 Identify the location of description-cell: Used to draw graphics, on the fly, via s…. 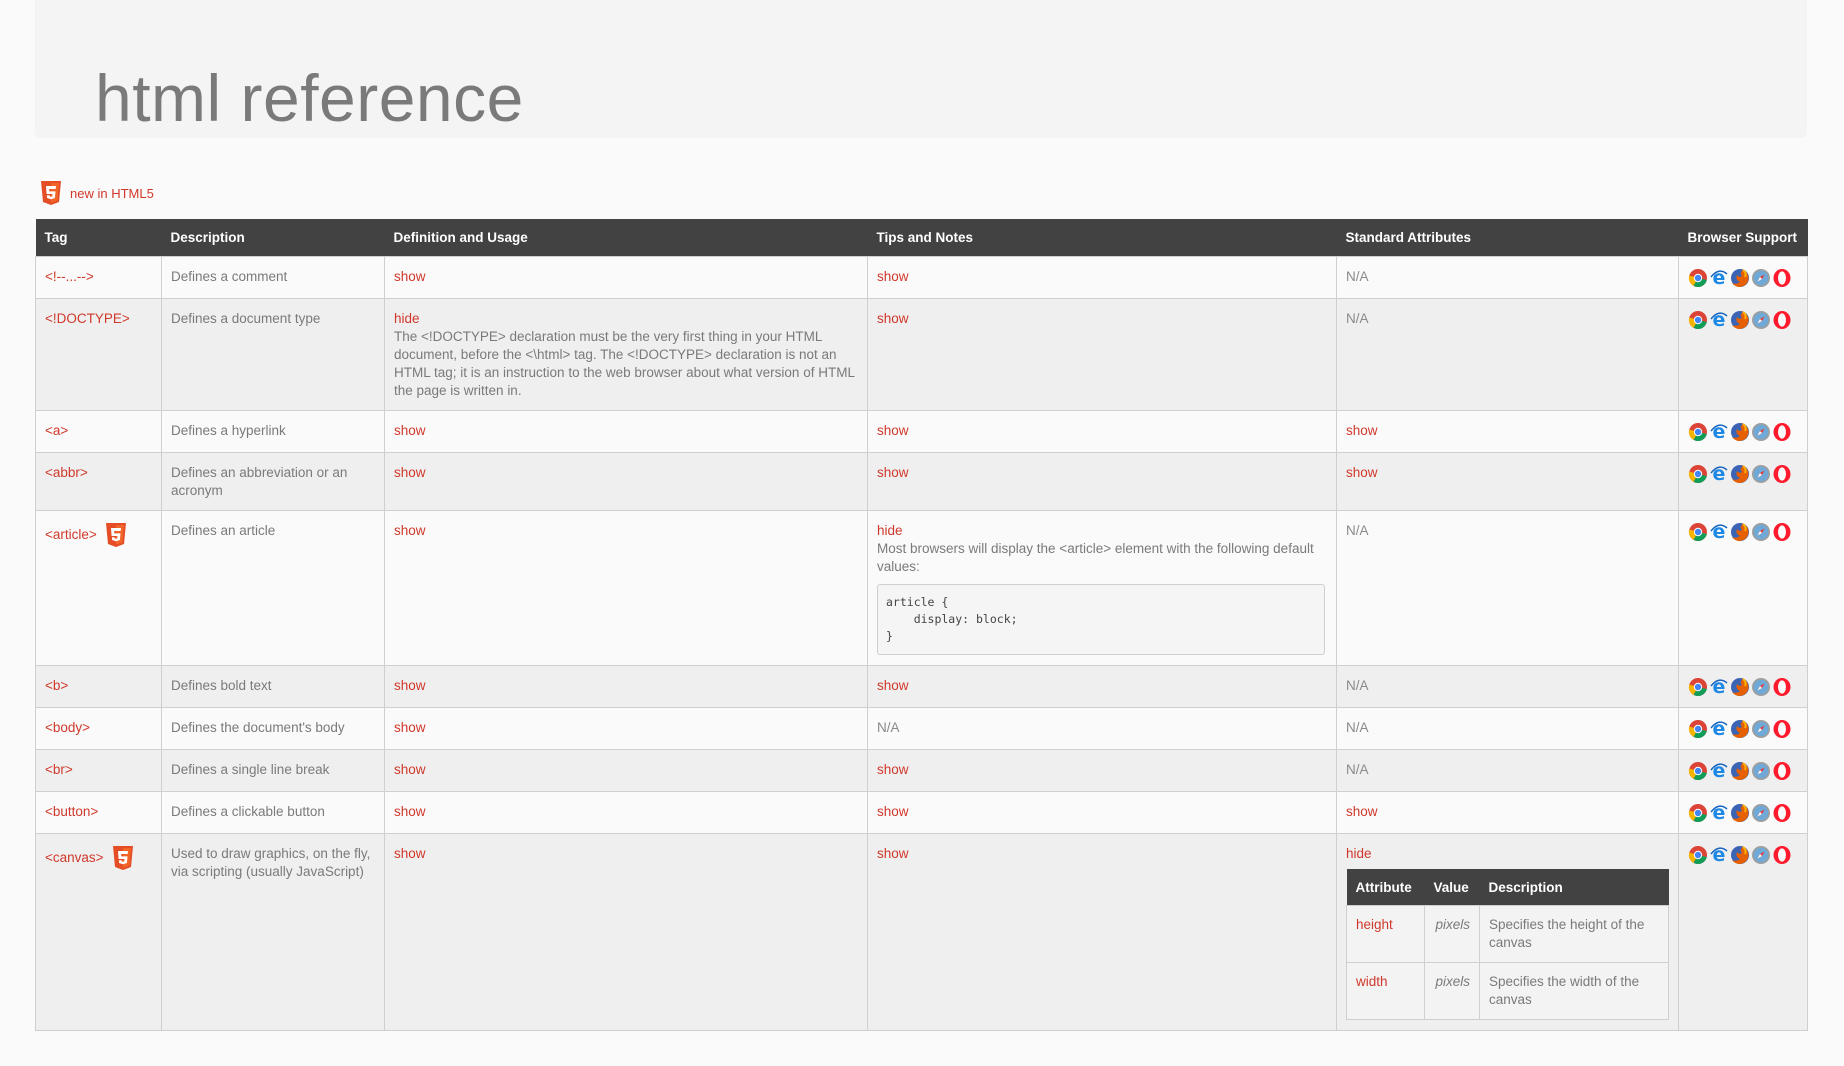
(273, 932).